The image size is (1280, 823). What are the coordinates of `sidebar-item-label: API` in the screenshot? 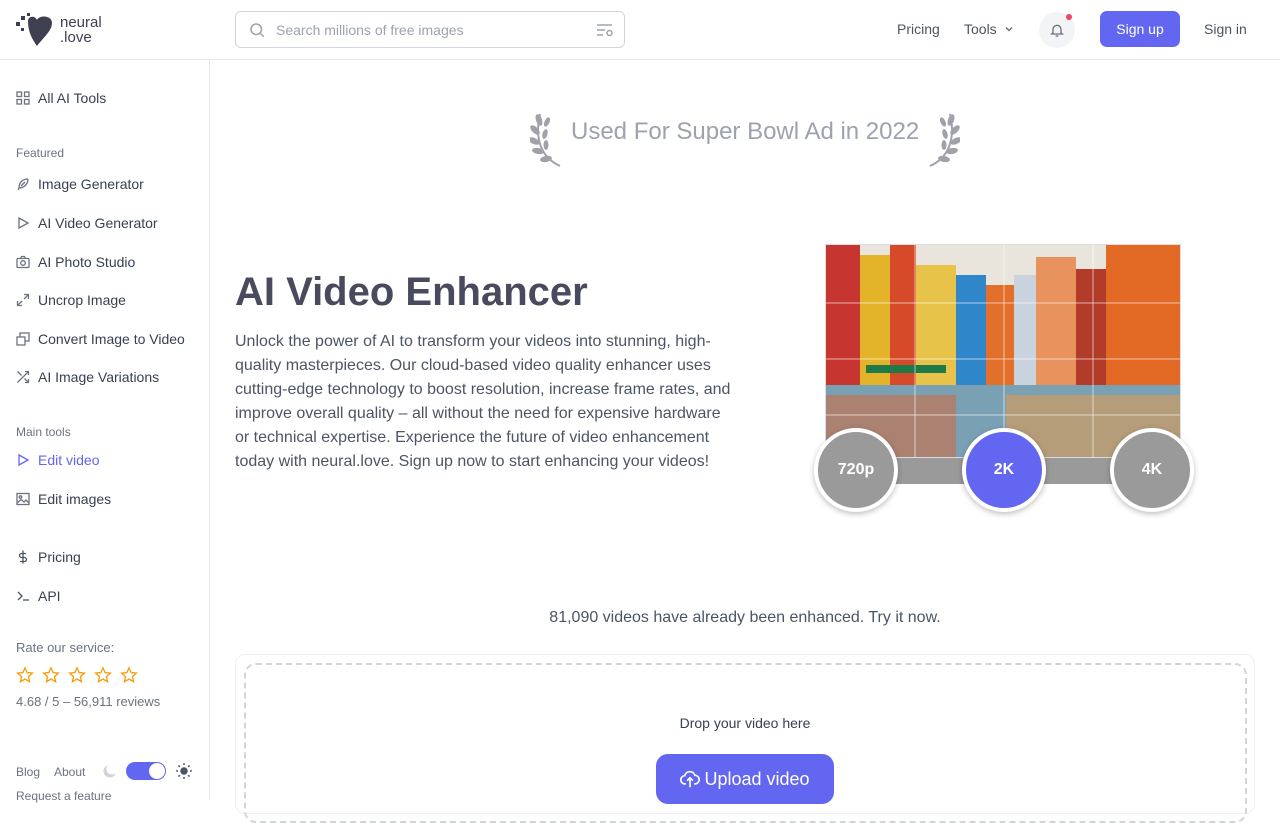 It's located at (49, 596).